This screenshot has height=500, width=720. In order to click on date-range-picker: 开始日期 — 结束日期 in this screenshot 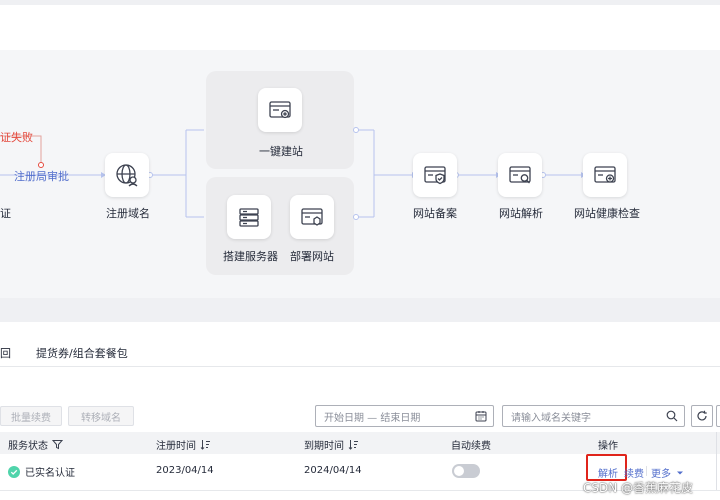, I will do `click(404, 416)`.